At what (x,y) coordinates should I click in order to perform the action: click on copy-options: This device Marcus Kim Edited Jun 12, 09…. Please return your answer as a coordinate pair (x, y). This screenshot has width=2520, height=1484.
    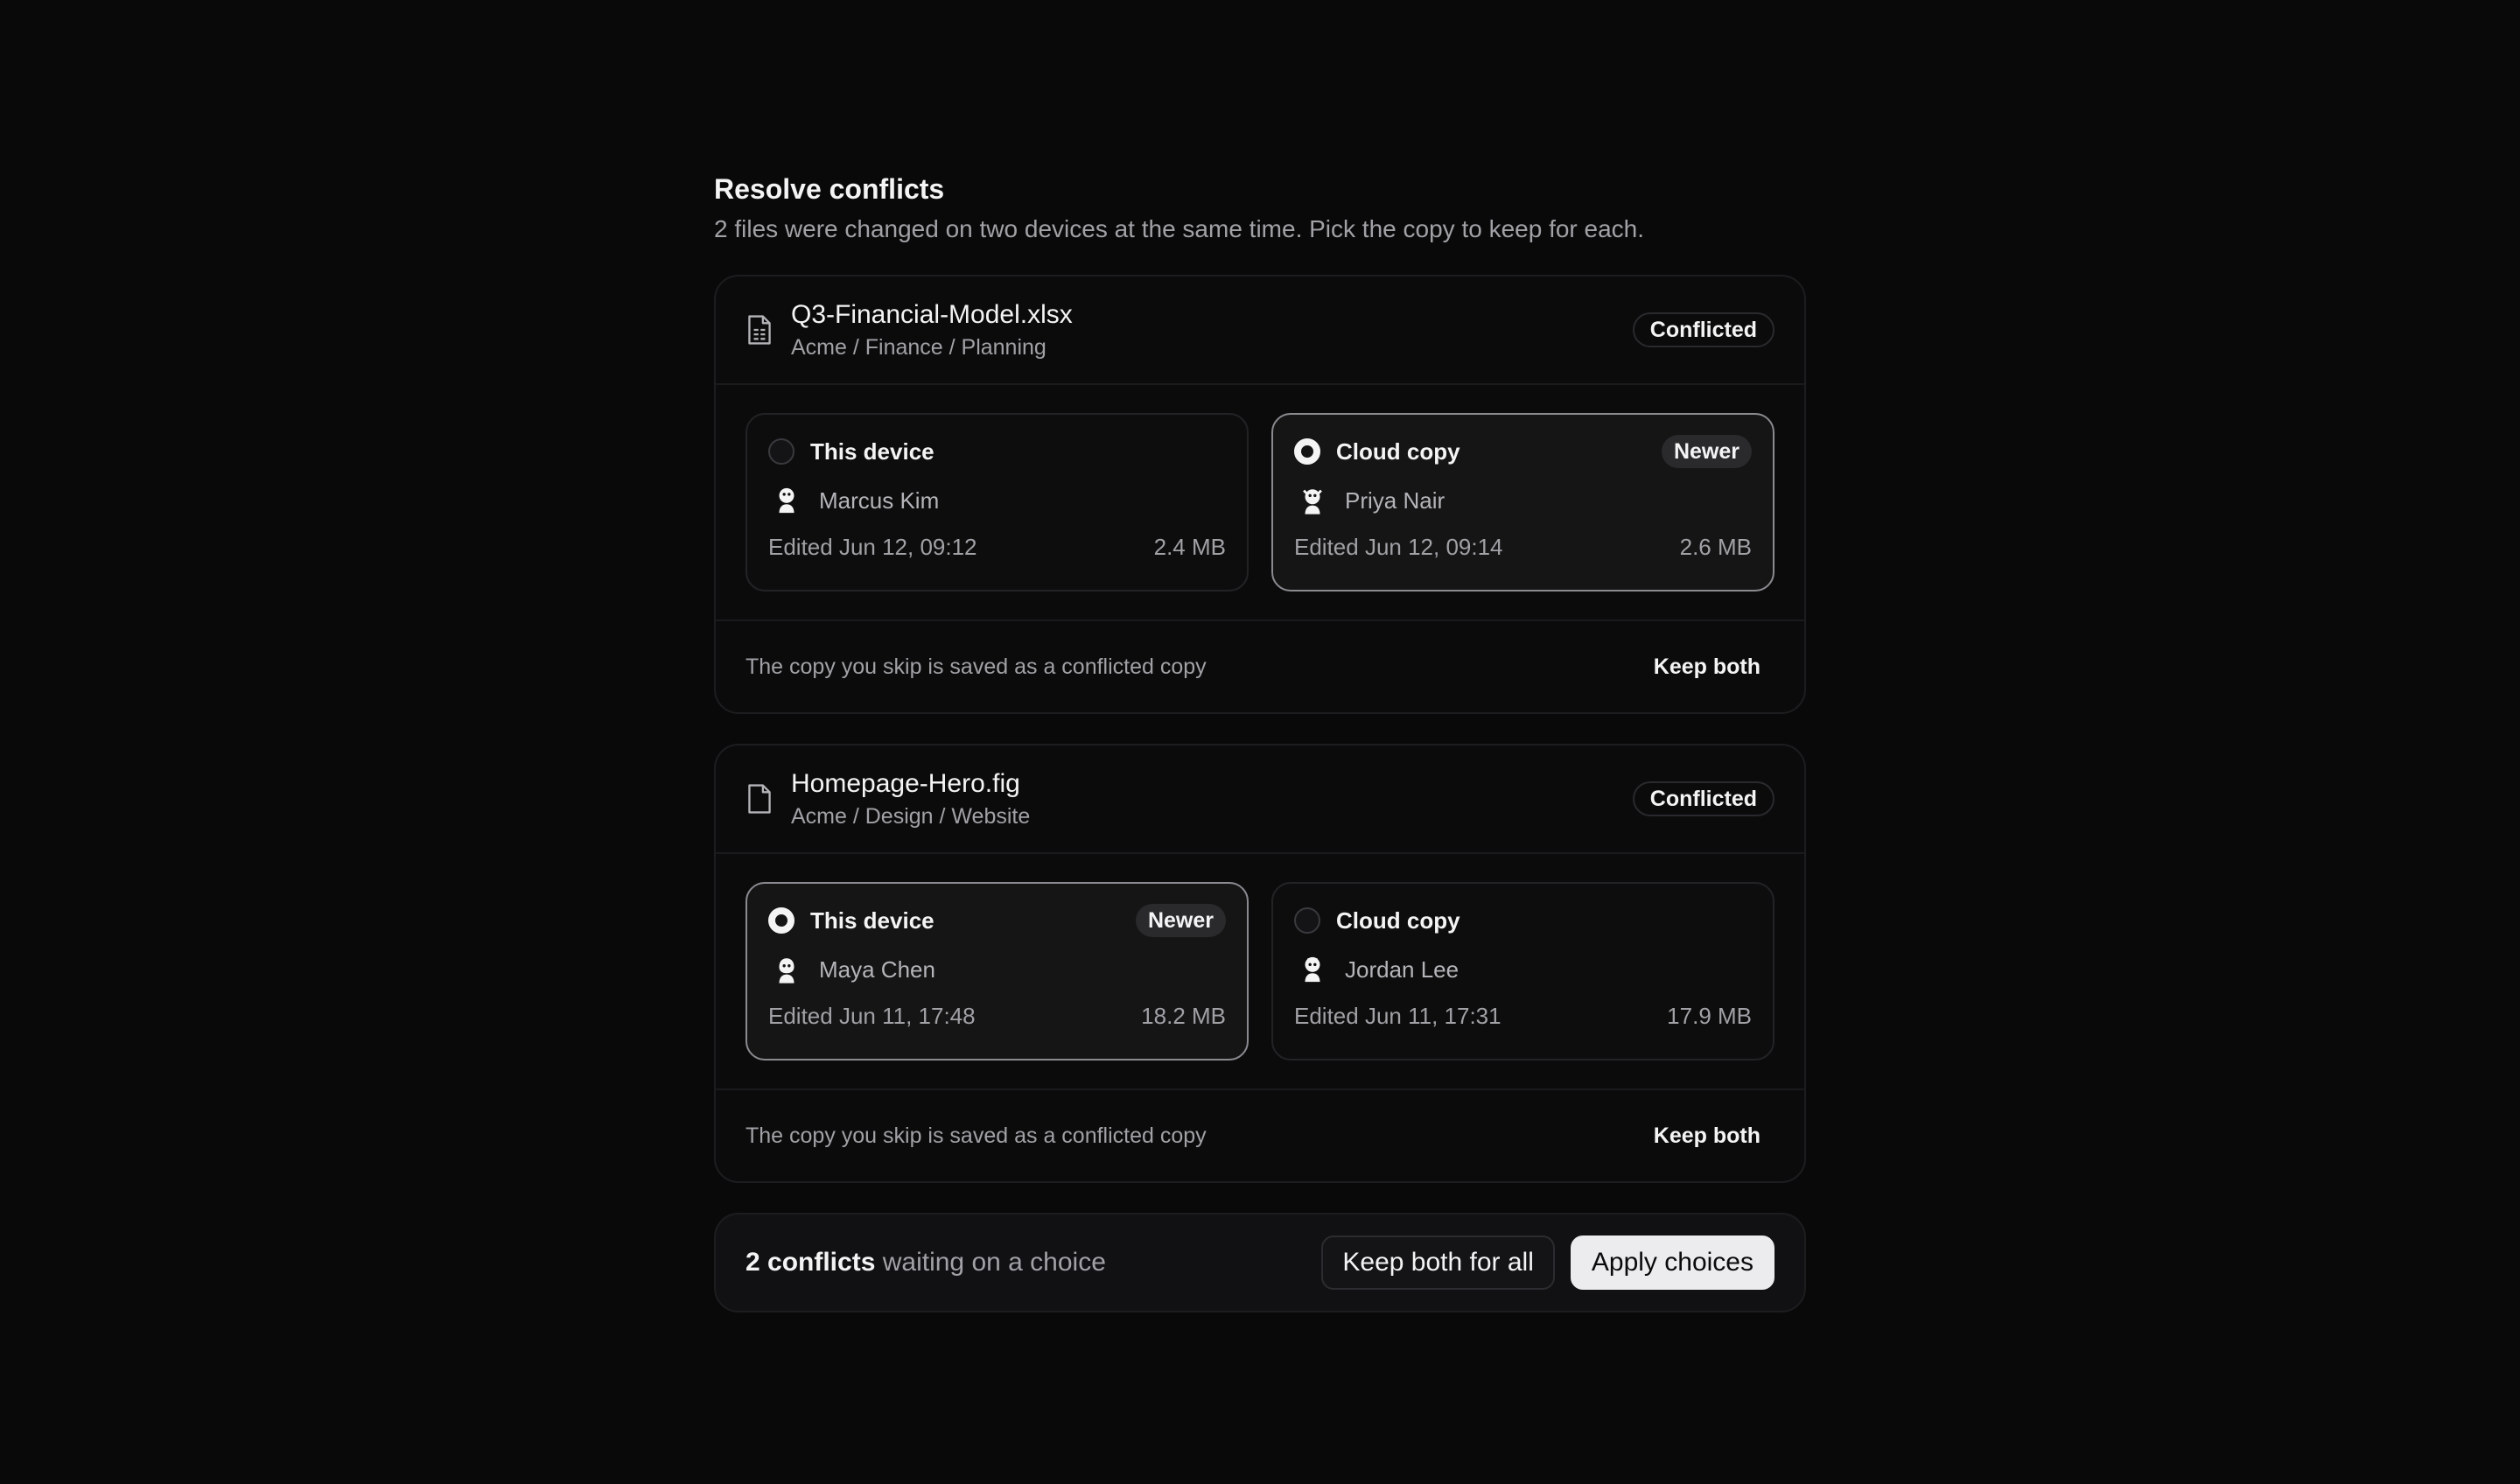
    Looking at the image, I should click on (1260, 503).